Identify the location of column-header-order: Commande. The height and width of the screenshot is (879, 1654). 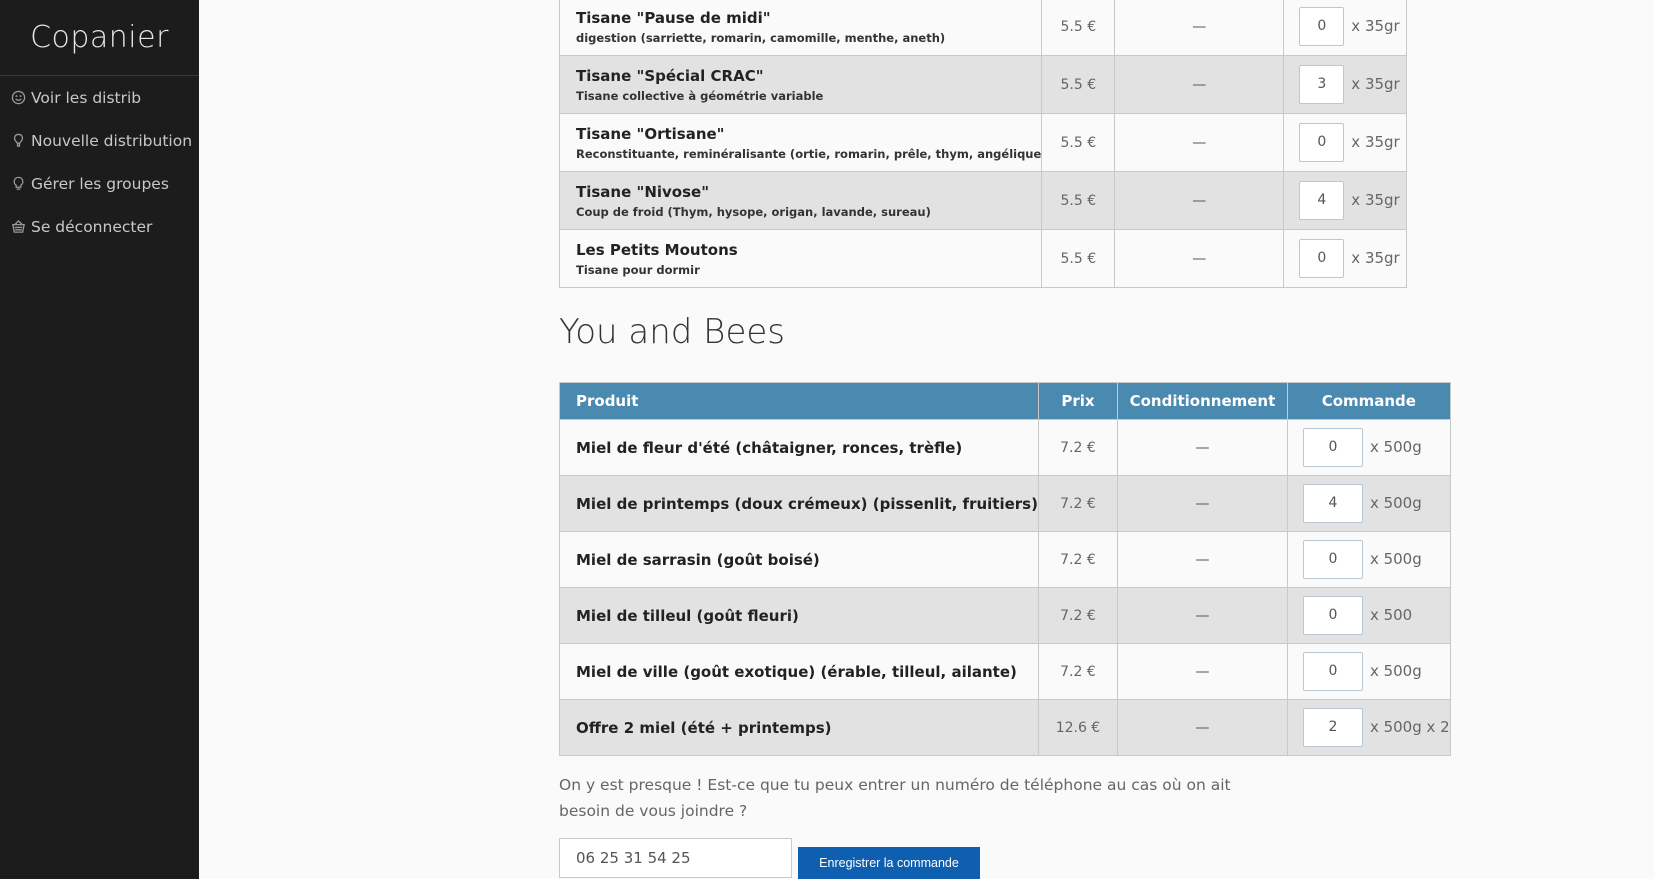
(1368, 401).